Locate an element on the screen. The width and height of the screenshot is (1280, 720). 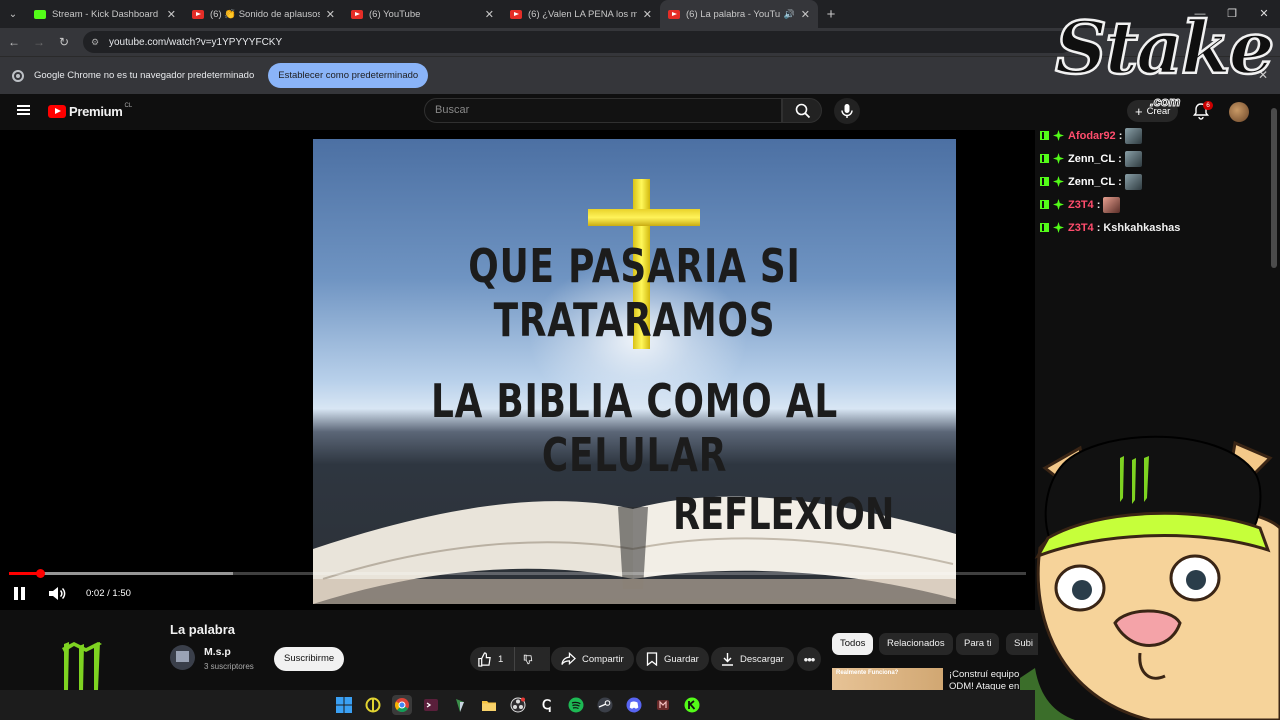
address-bar: ⚙ youtube.com/watch?v=y1YPYYYFCKY is located at coordinates (578, 42).